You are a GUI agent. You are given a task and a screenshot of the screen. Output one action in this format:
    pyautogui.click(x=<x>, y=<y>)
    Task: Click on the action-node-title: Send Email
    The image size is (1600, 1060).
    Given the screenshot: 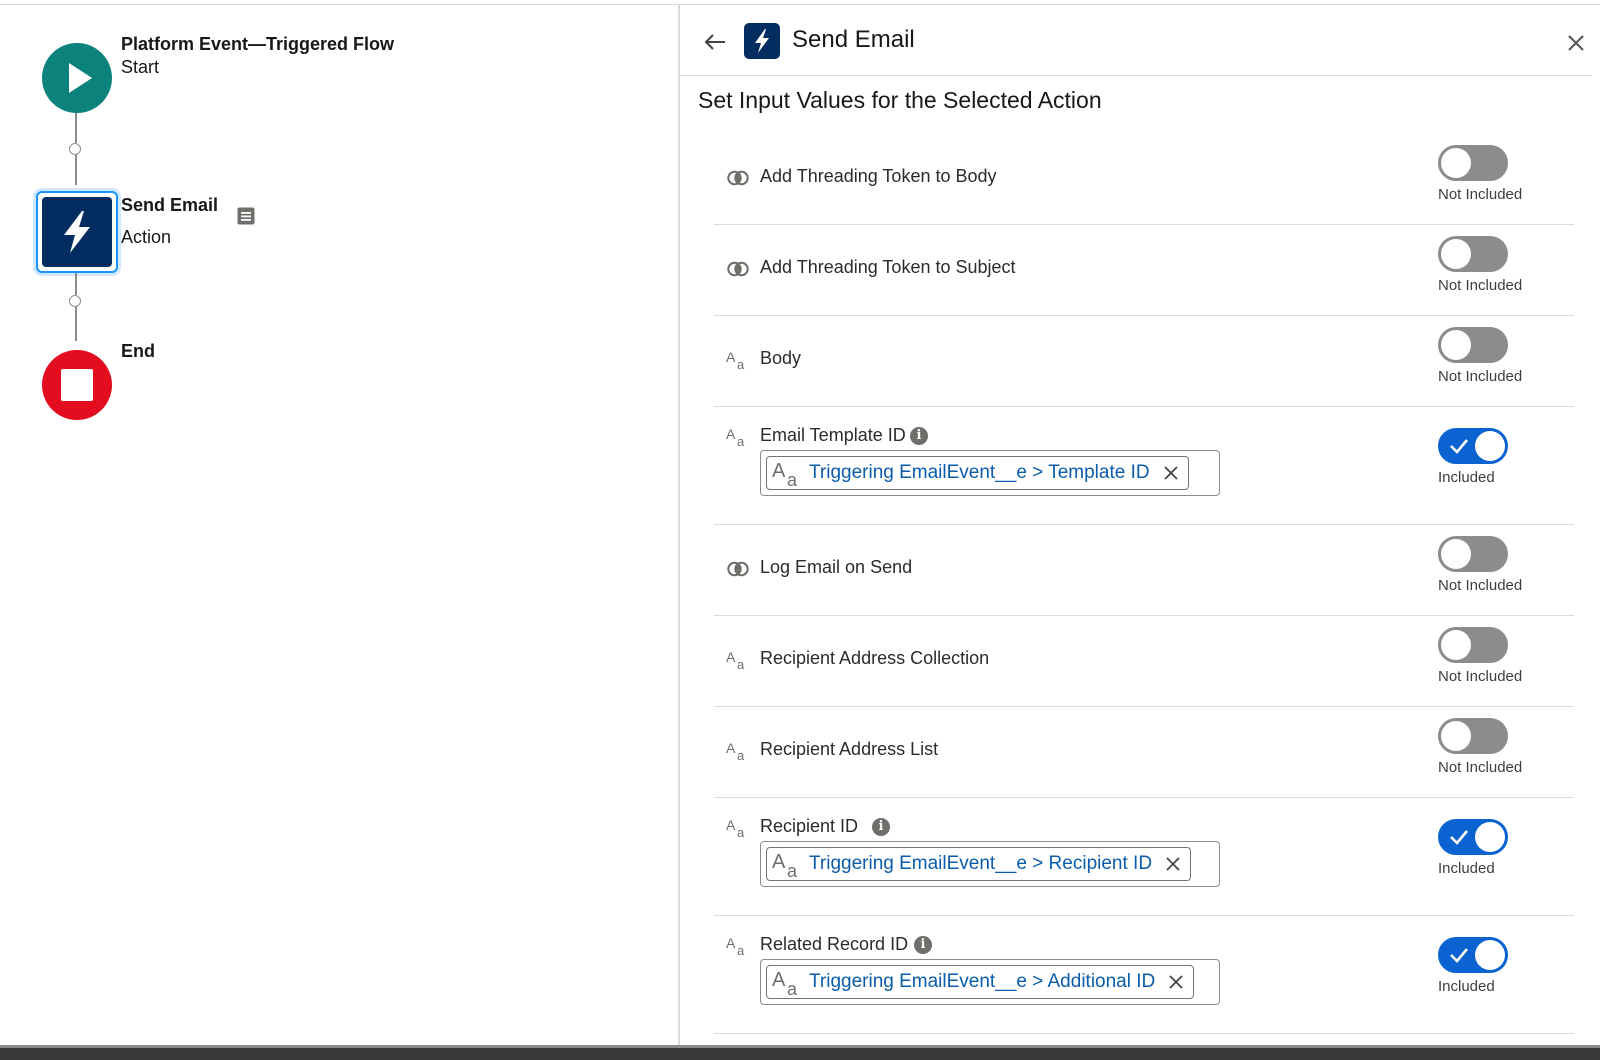 What is the action you would take?
    pyautogui.click(x=170, y=205)
    